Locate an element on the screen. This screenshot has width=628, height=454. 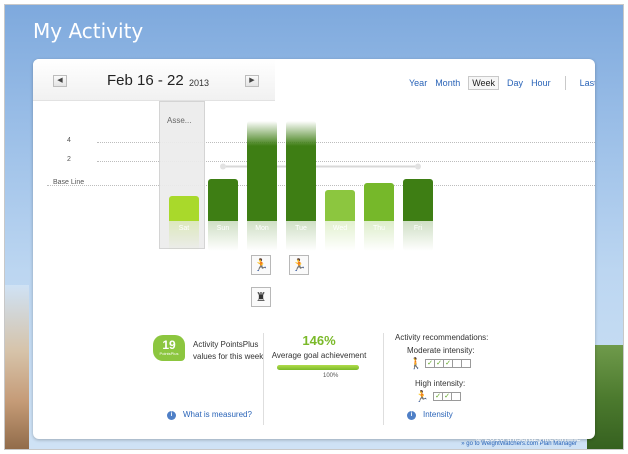
watermark-text: © 2013 thiscrazylifeofmine is located at coordinates (528, 438).